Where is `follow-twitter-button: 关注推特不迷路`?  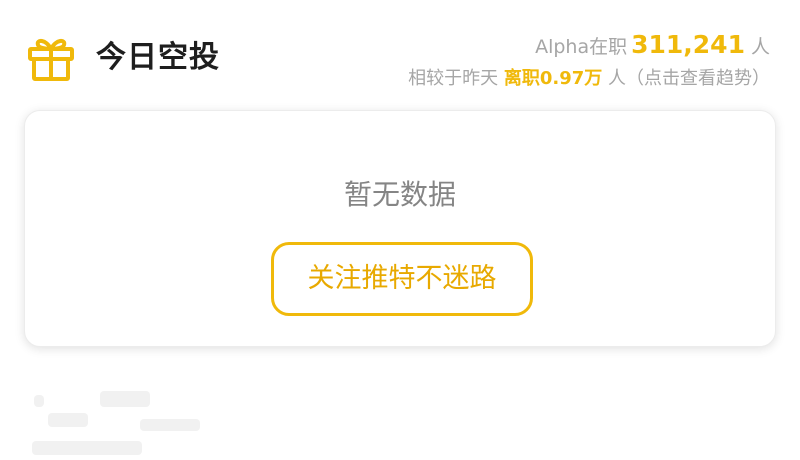
follow-twitter-button: 关注推特不迷路 is located at coordinates (402, 279).